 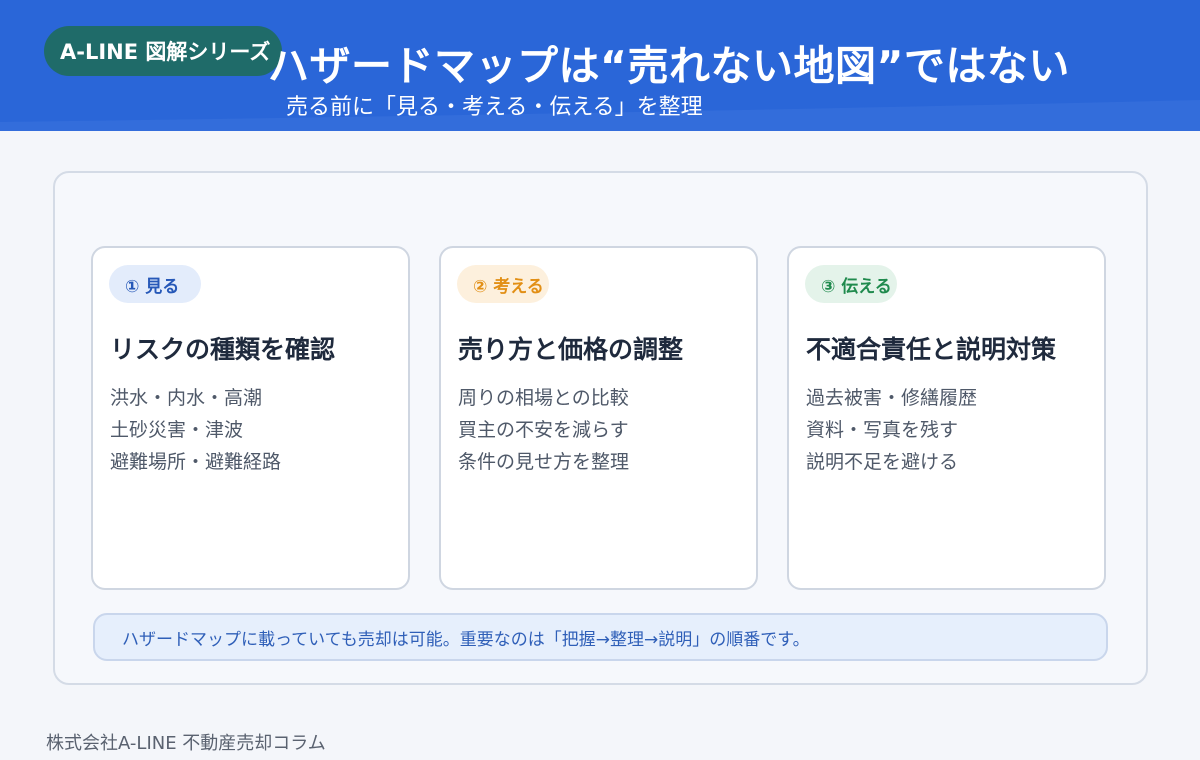 What do you see at coordinates (163, 51) in the screenshot?
I see `series-badge: A-LINE 図解シリーズ` at bounding box center [163, 51].